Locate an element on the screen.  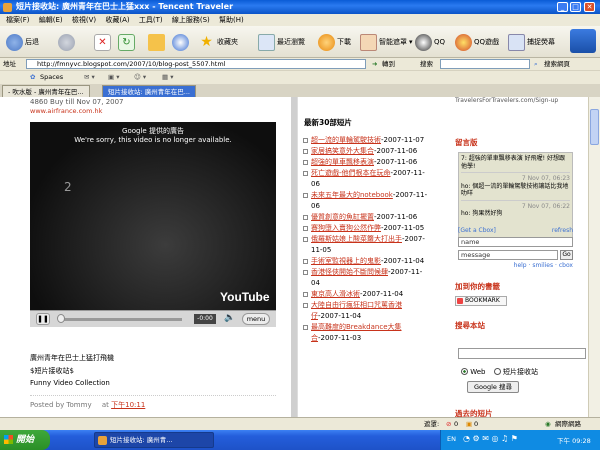
menu-tools: 工具(T) is located at coordinates (151, 20).